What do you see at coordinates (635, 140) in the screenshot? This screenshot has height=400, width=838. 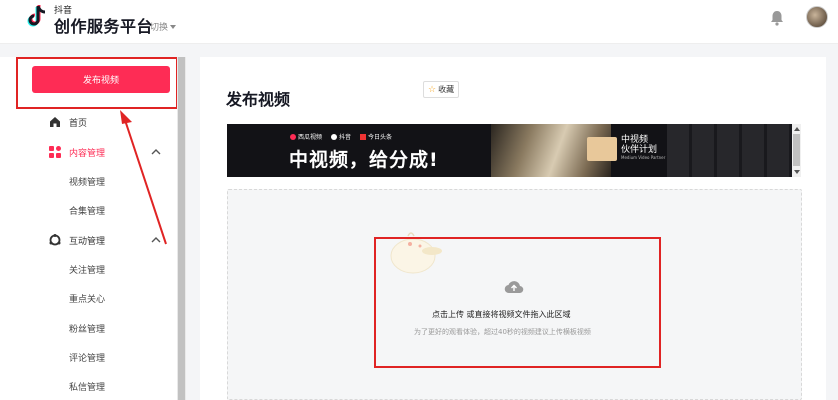 I see `plan-line-1: 中视频` at bounding box center [635, 140].